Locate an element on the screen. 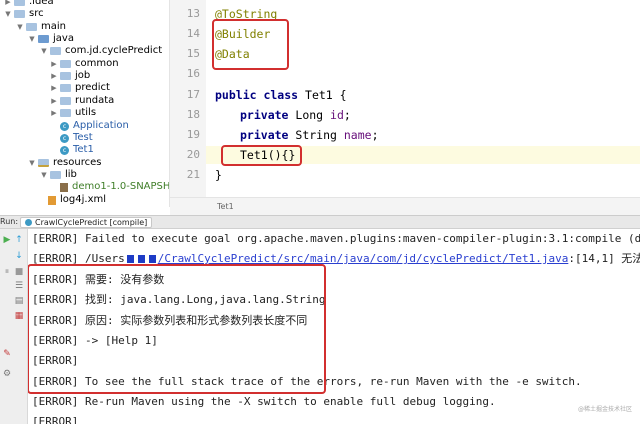 This screenshot has width=640, height=424. tree-item-lib: ▼ lib is located at coordinates (58, 175).